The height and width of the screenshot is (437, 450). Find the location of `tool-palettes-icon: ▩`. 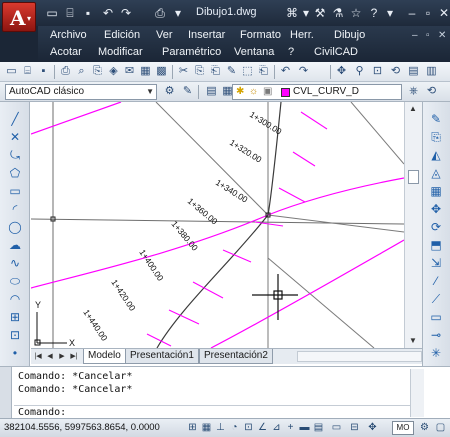

tool-palettes-icon: ▩ is located at coordinates (161, 71).